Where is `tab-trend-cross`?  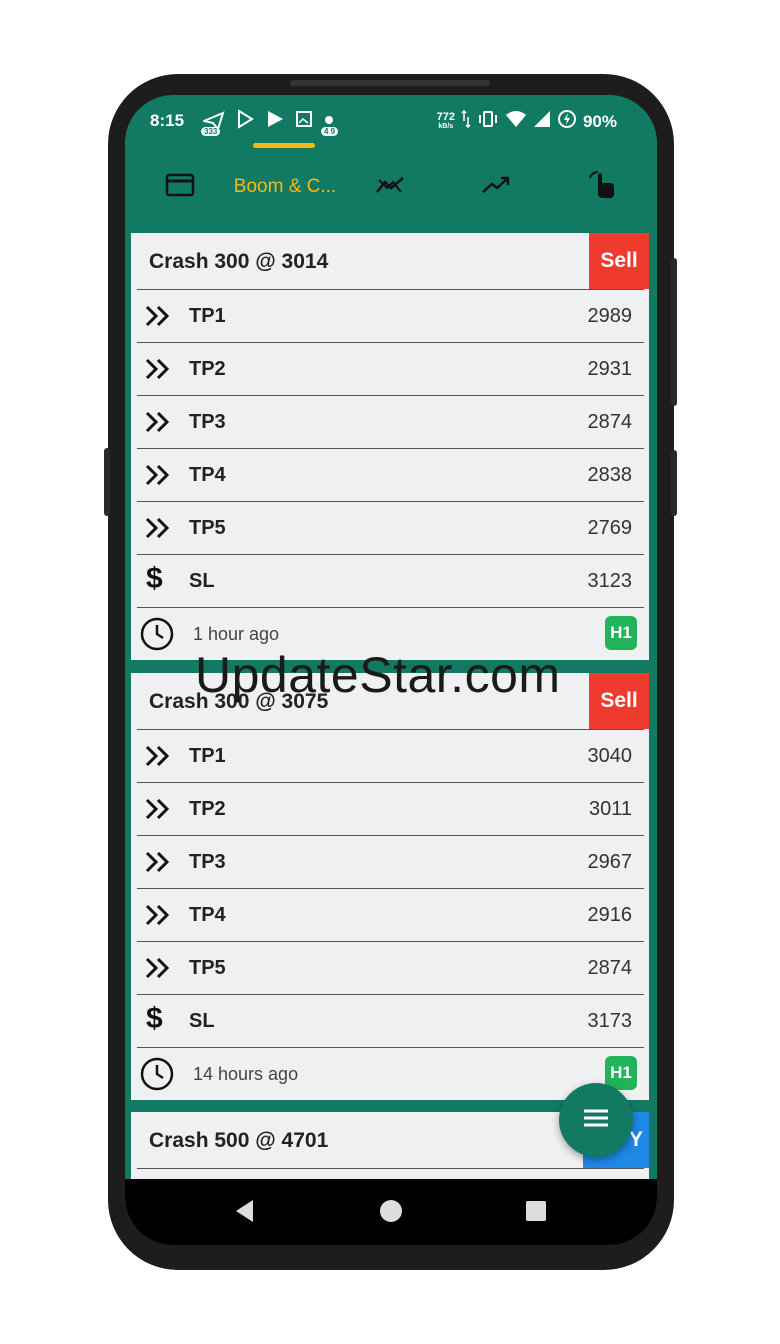 tab-trend-cross is located at coordinates (390, 187).